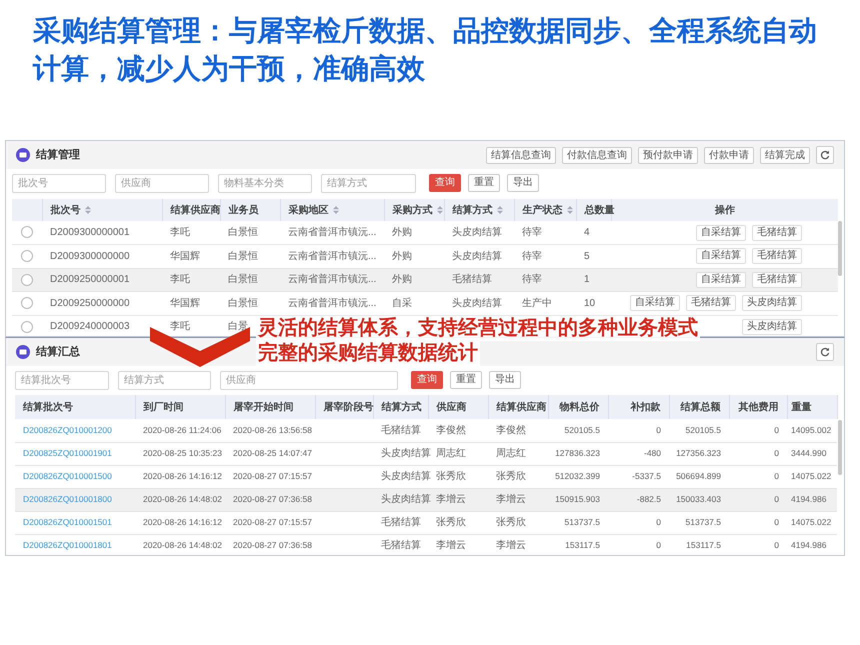 The width and height of the screenshot is (860, 645). Describe the element at coordinates (578, 499) in the screenshot. I see `table-cell: 150915.903` at that location.